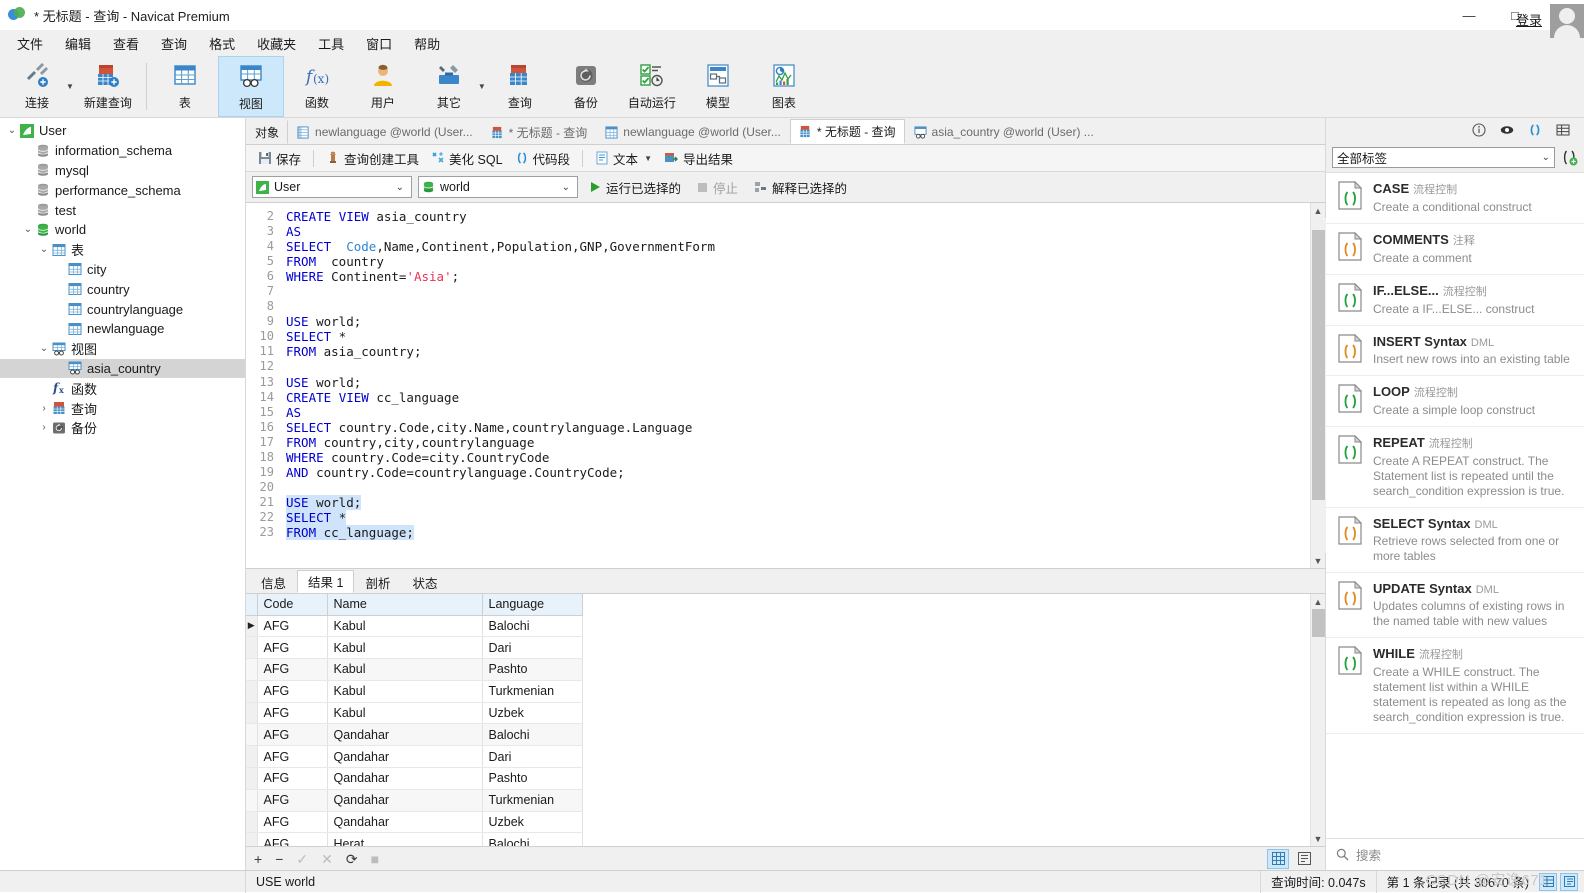  I want to click on sql-line: WHERE Continent='Asia';, so click(798, 276).